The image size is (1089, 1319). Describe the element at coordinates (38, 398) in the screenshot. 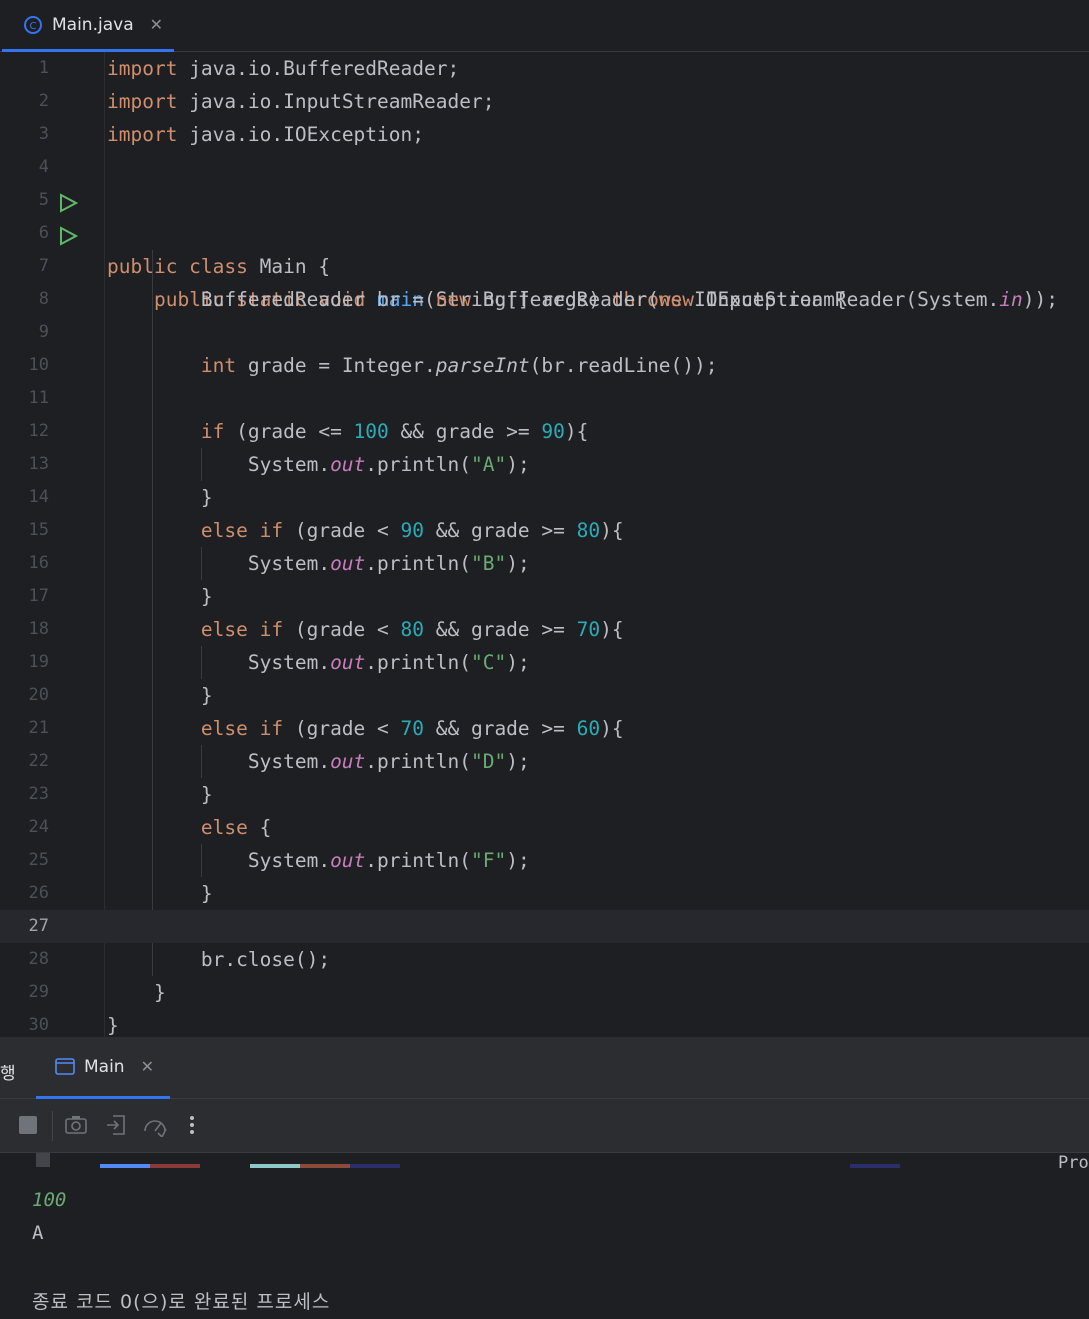

I see `line-number: 11` at that location.